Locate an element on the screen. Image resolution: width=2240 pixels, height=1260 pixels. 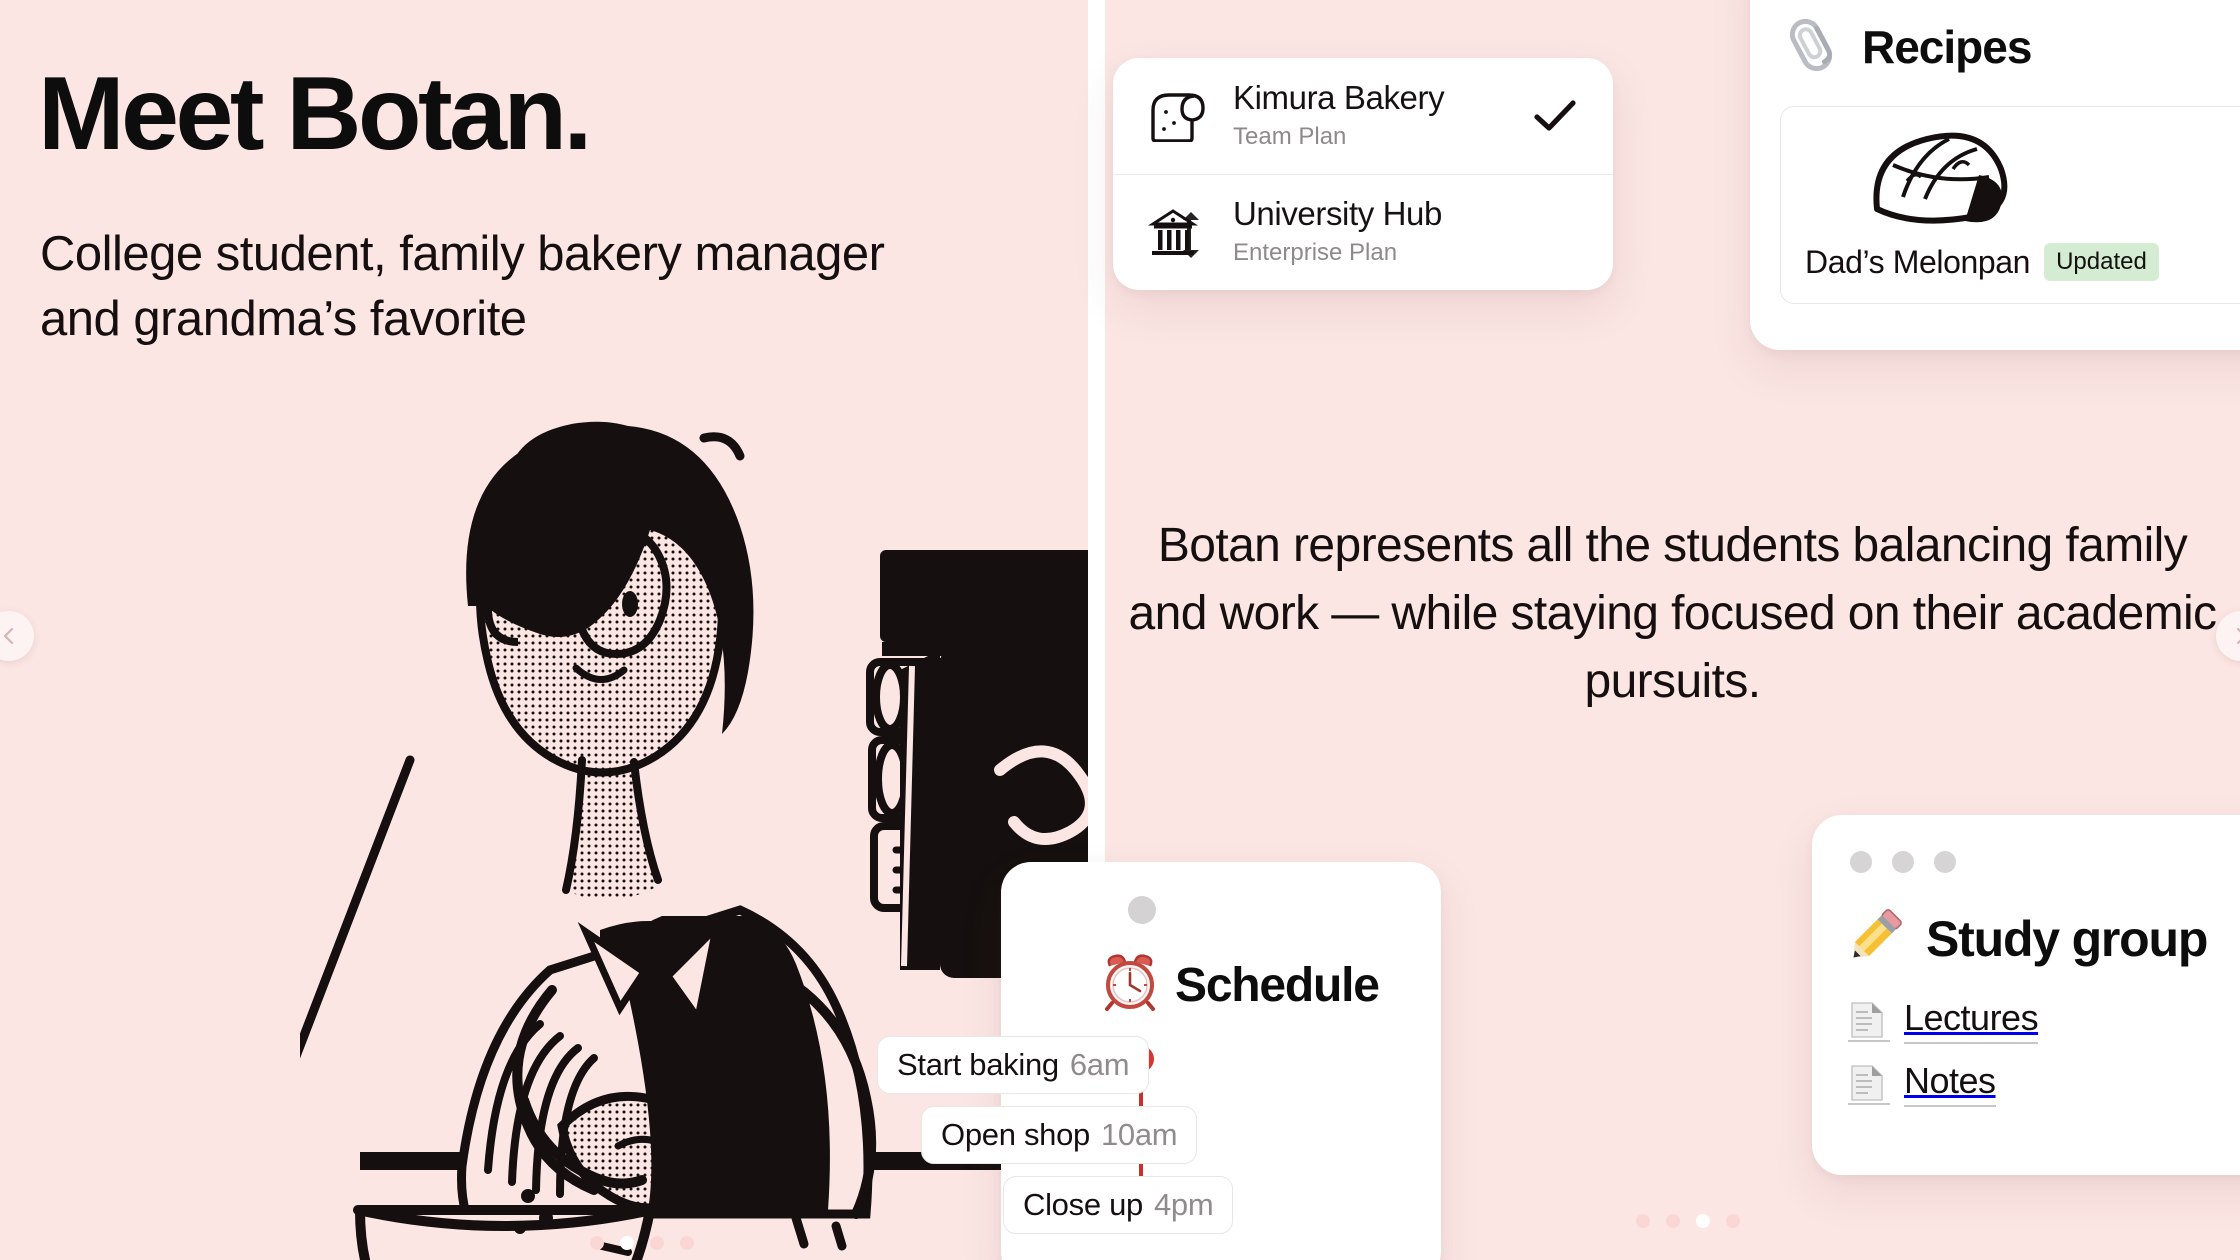
recipe-name: Dad’s Melonpan is located at coordinates (1918, 261).